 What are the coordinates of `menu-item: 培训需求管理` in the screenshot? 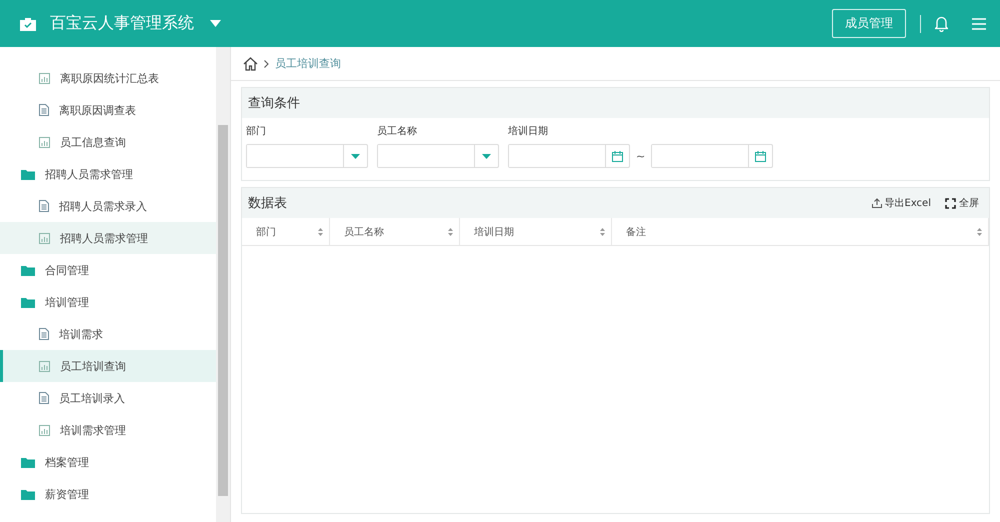 It's located at (108, 430).